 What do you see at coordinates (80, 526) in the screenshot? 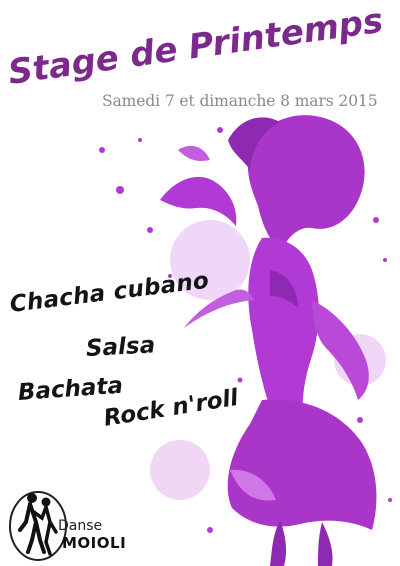
I see `brand-name-top: Danse` at bounding box center [80, 526].